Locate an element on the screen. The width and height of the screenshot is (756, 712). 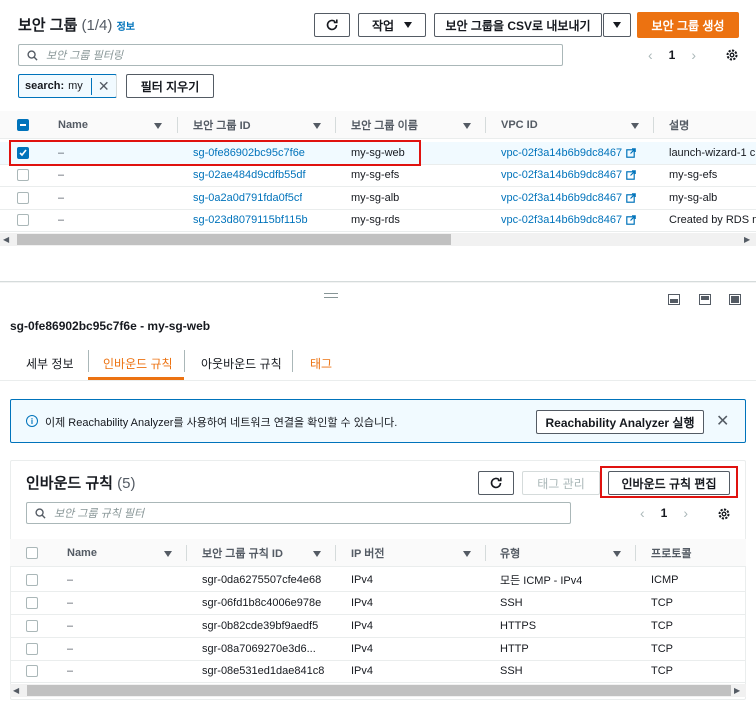
inbound-rule-row: – sgr-0b82cde39bf9aedf5 IPv4 HTTPS TCP is located at coordinates (378, 626).